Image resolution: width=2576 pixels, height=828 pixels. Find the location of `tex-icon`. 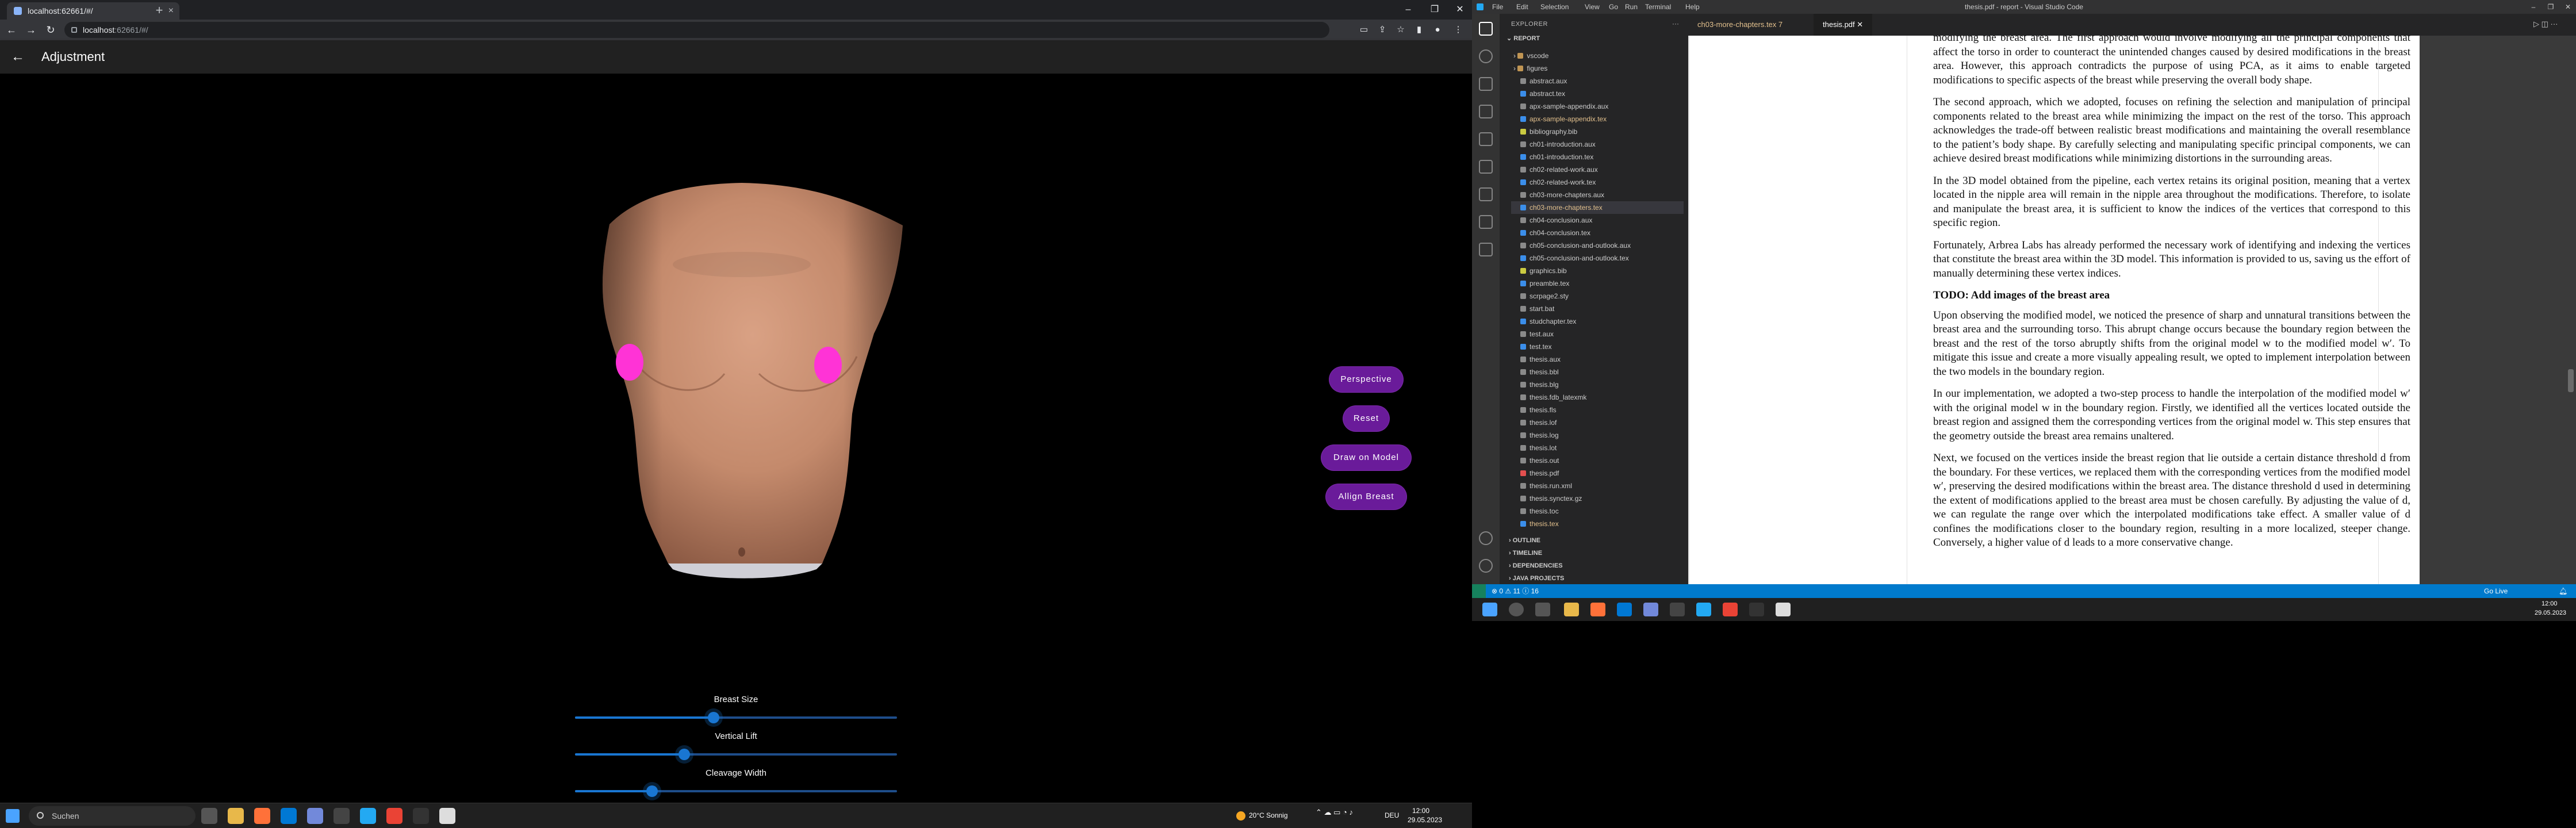

tex-icon is located at coordinates (1486, 222).